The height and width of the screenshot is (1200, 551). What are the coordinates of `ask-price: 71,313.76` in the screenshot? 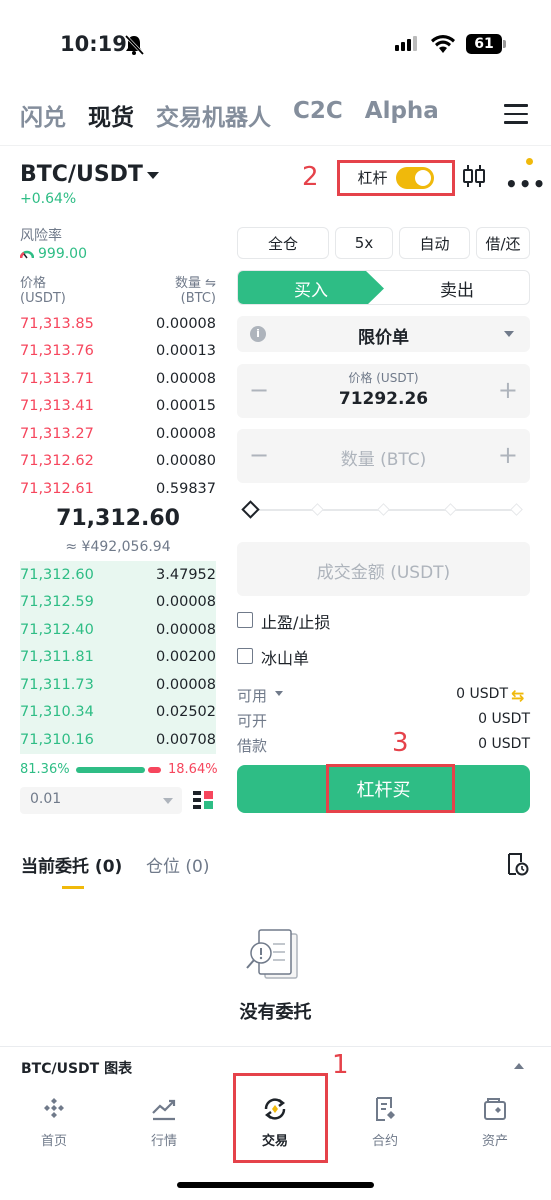 It's located at (57, 351).